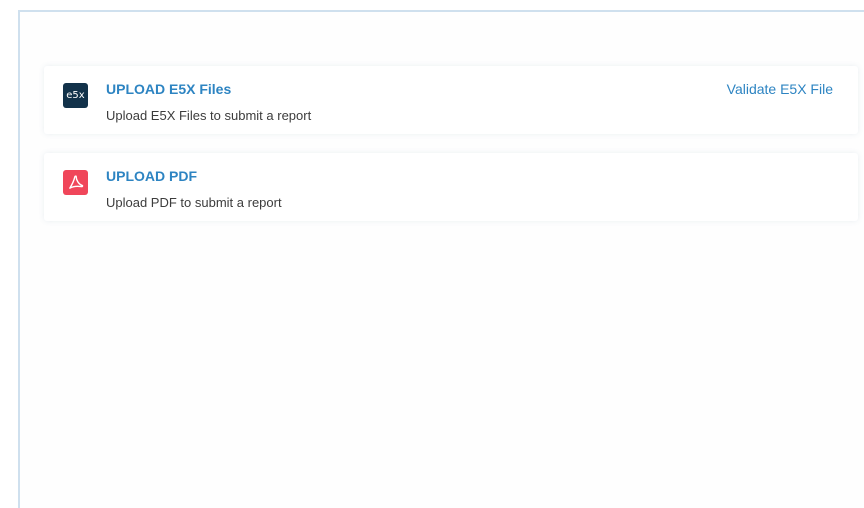  What do you see at coordinates (151, 176) in the screenshot?
I see `upload-pdf-title: UPLOAD PDF` at bounding box center [151, 176].